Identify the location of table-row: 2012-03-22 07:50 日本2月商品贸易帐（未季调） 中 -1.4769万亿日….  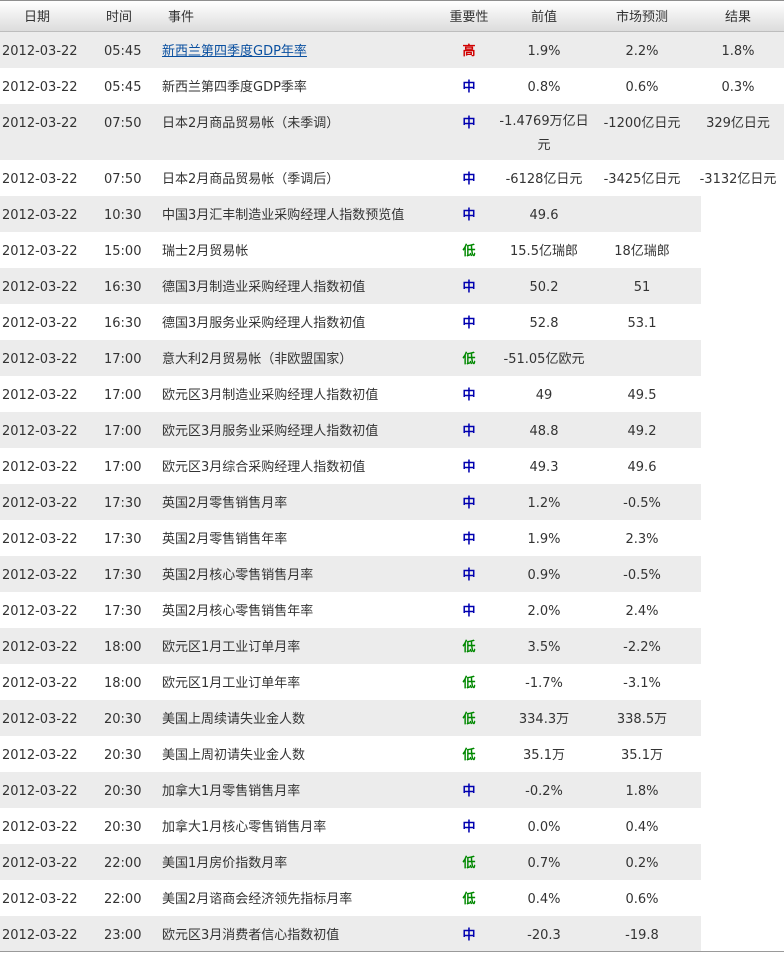
(392, 132).